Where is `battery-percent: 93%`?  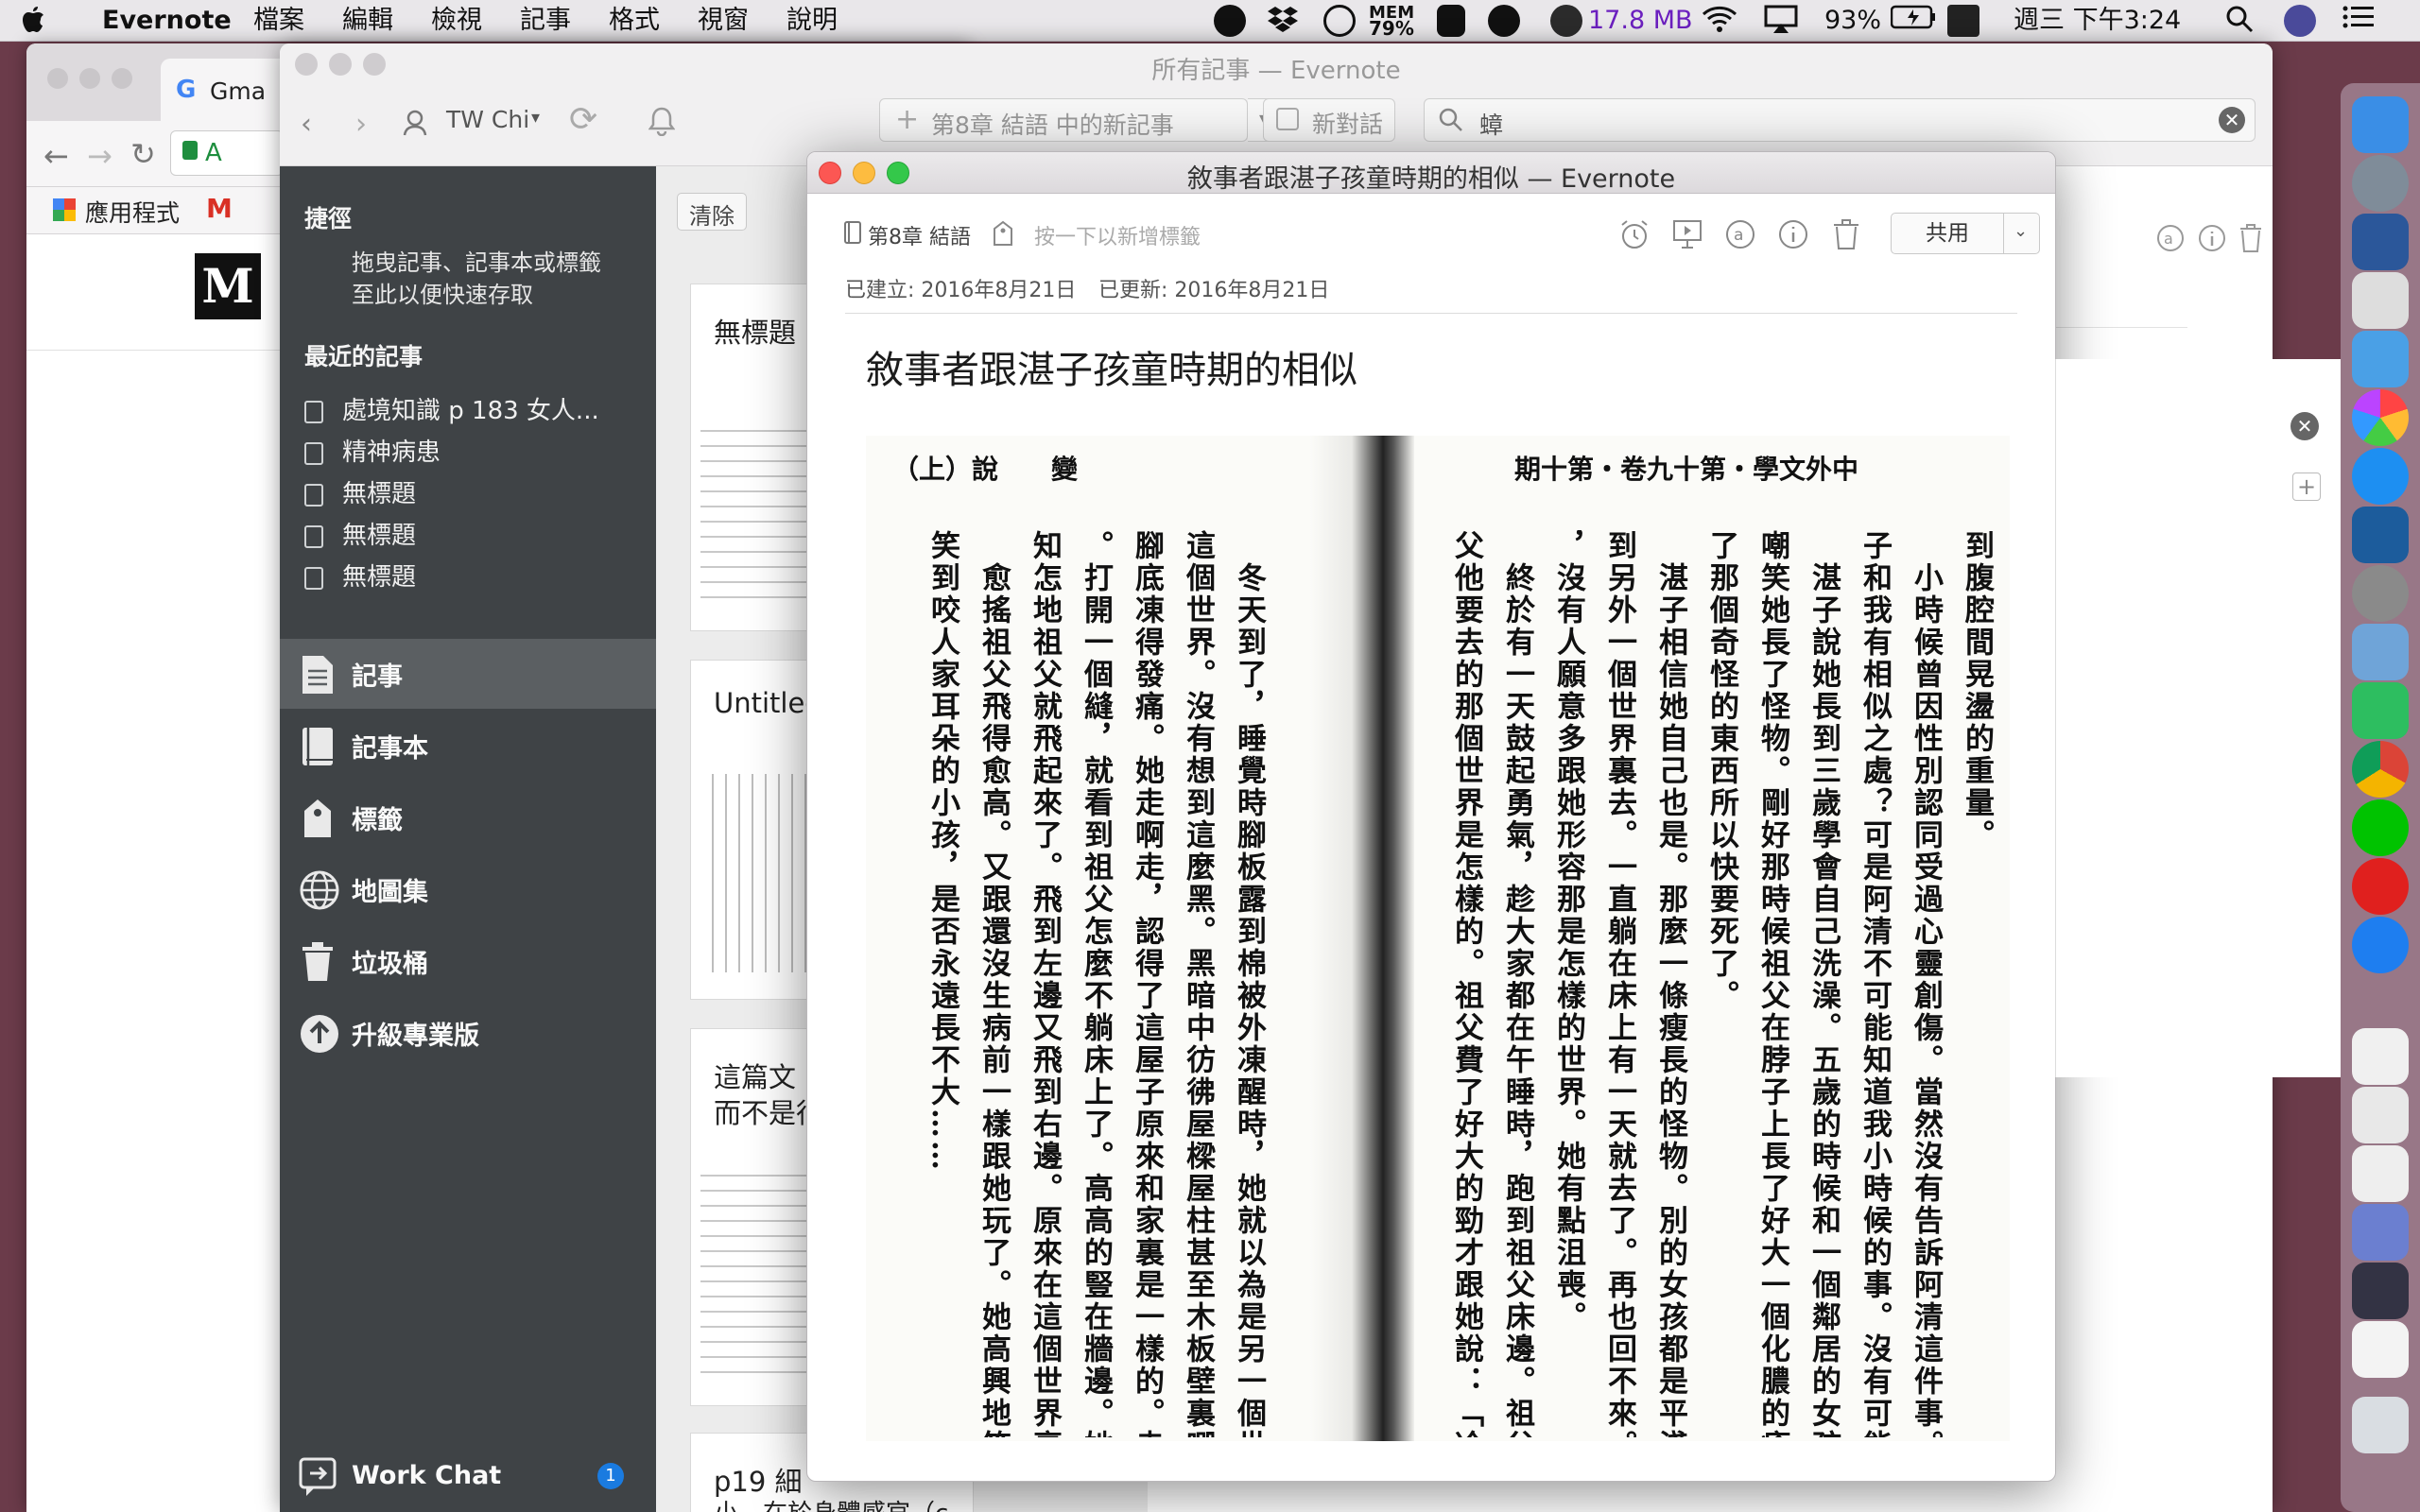
battery-percent: 93% is located at coordinates (1852, 21).